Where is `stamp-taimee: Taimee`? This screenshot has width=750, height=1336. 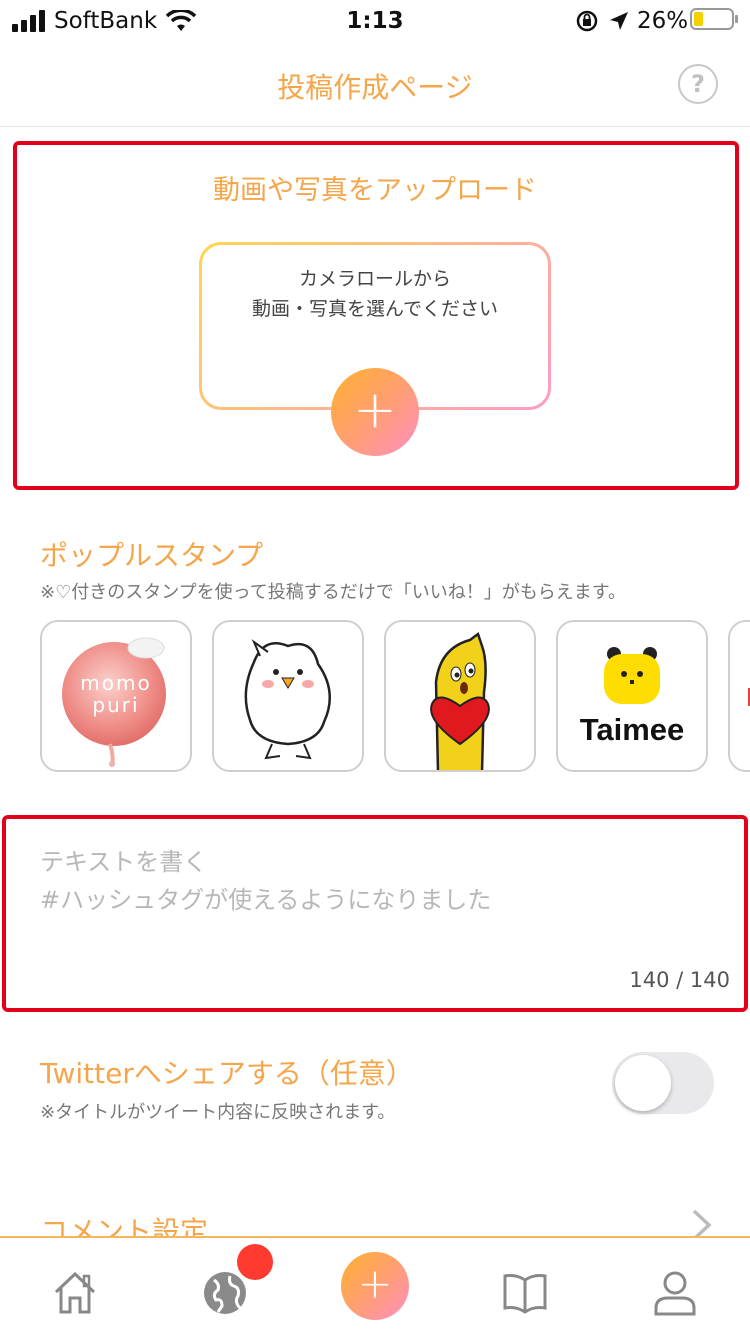
stamp-taimee: Taimee is located at coordinates (632, 696).